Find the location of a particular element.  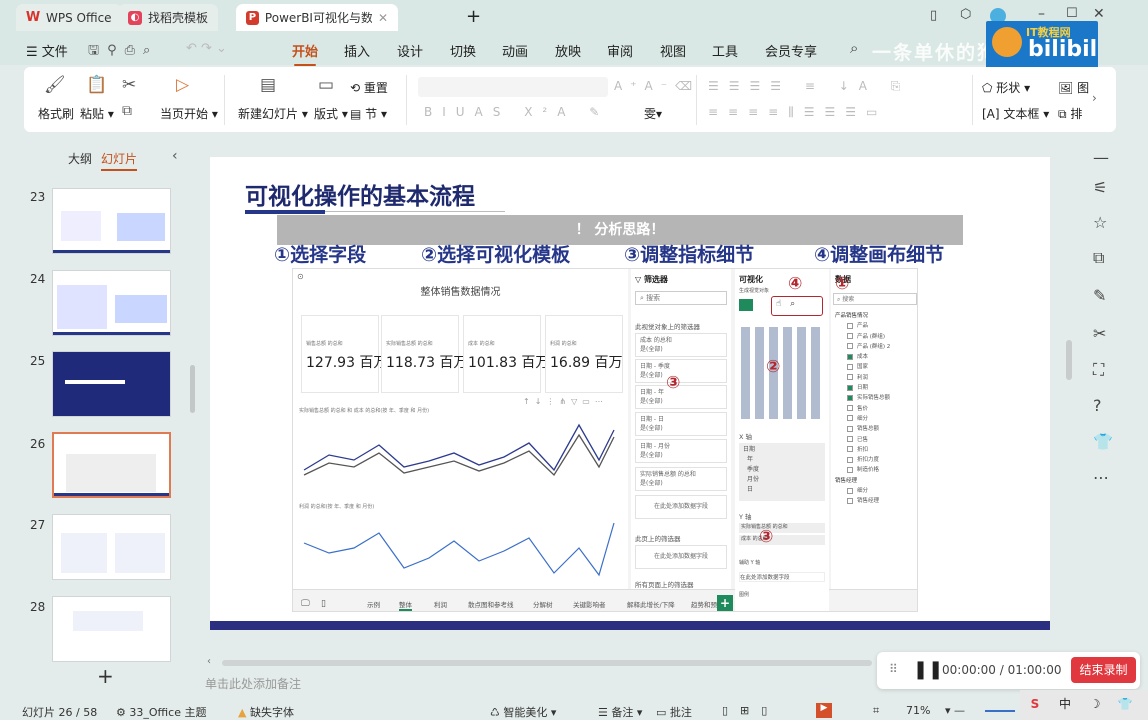

field-chip: 季度 is located at coordinates (782, 470).